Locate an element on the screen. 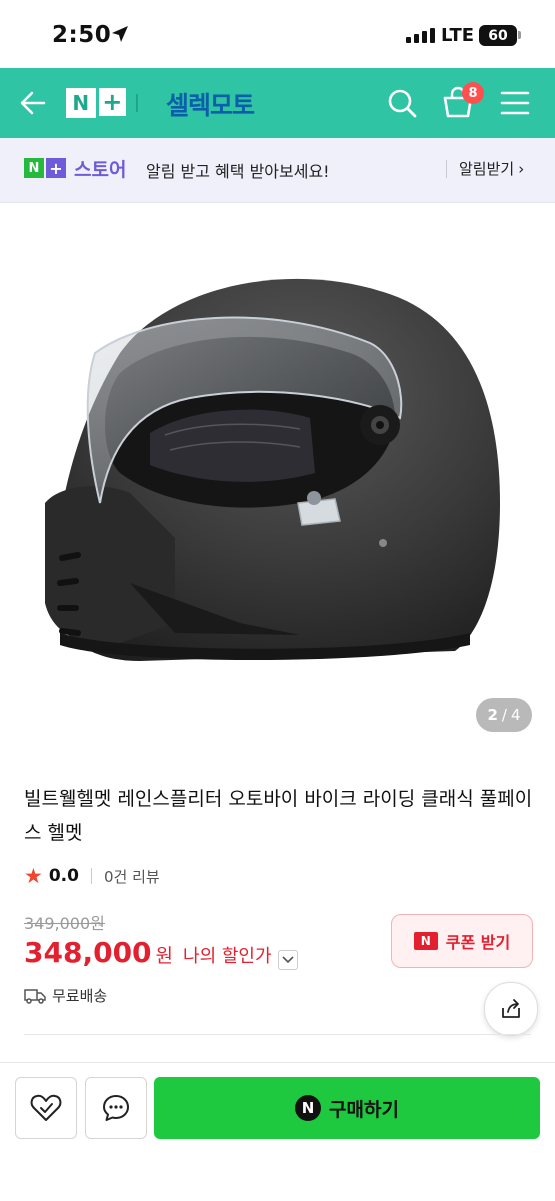  site-header: N + 셀렉모토 8 is located at coordinates (277, 103).